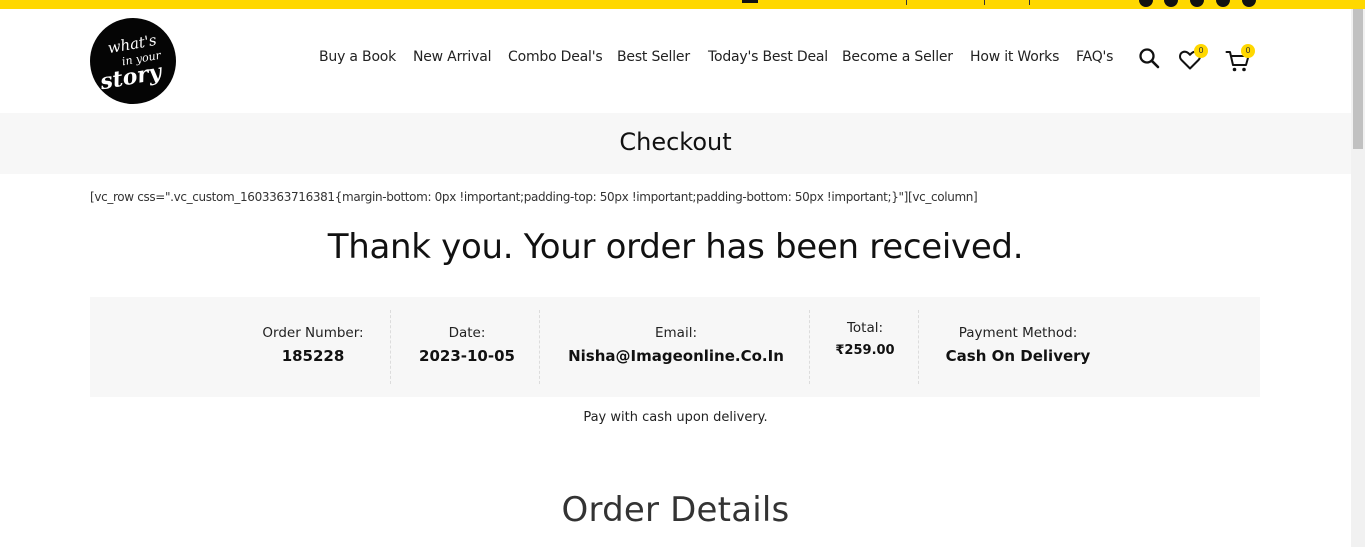  Describe the element at coordinates (357, 57) in the screenshot. I see `nav-item-buy-a-book: Buy a Book` at that location.